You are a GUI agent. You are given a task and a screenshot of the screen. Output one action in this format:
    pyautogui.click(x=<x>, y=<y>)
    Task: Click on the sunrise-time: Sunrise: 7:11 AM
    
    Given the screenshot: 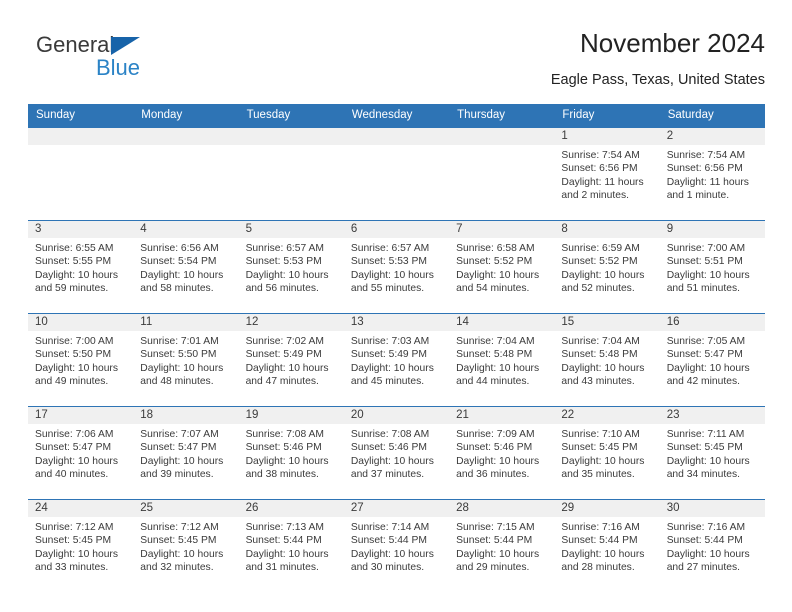 What is the action you would take?
    pyautogui.click(x=705, y=434)
    